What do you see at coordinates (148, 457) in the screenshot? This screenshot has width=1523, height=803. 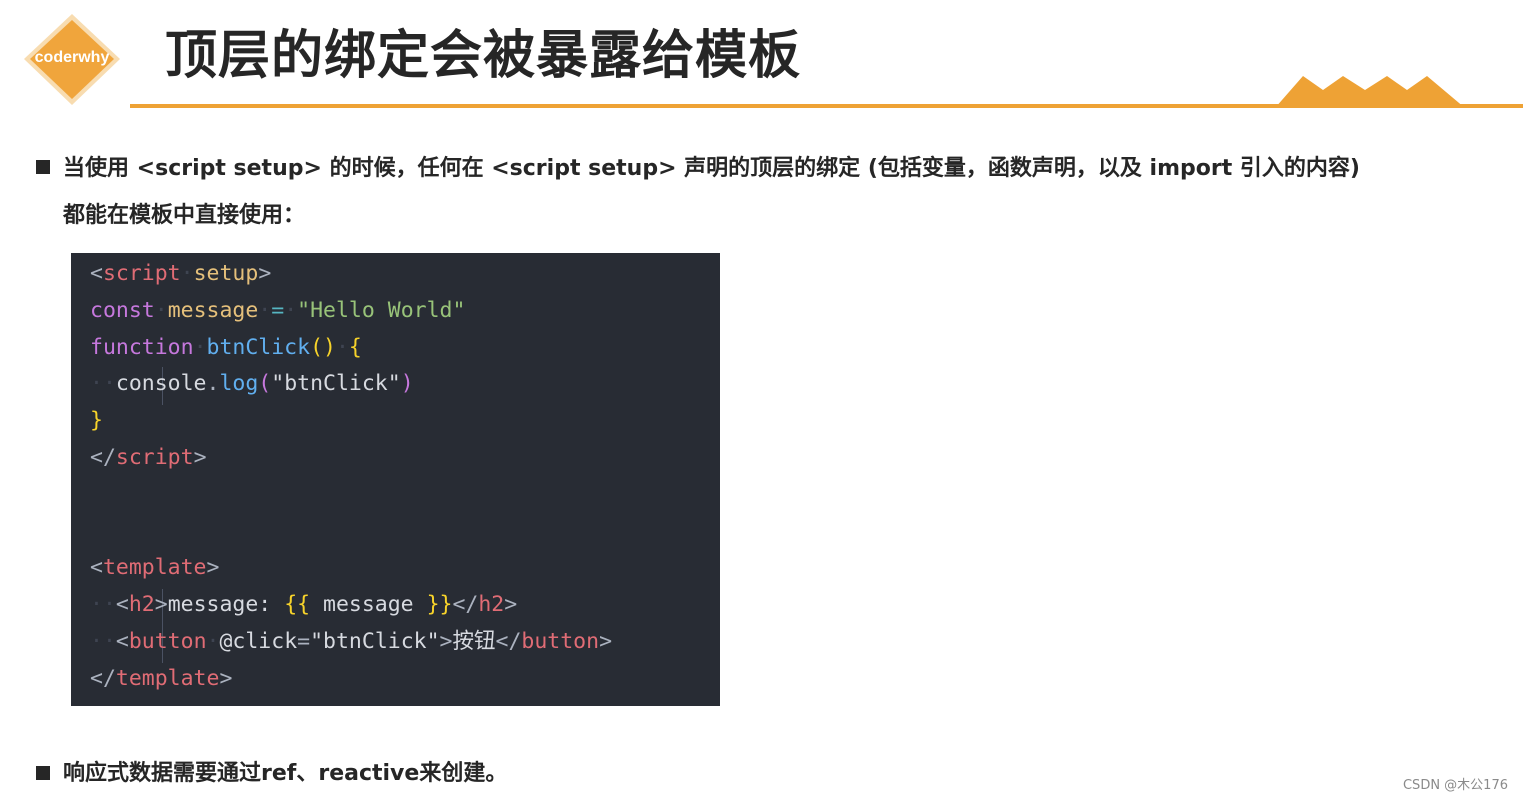 I see `code-line: </script>` at bounding box center [148, 457].